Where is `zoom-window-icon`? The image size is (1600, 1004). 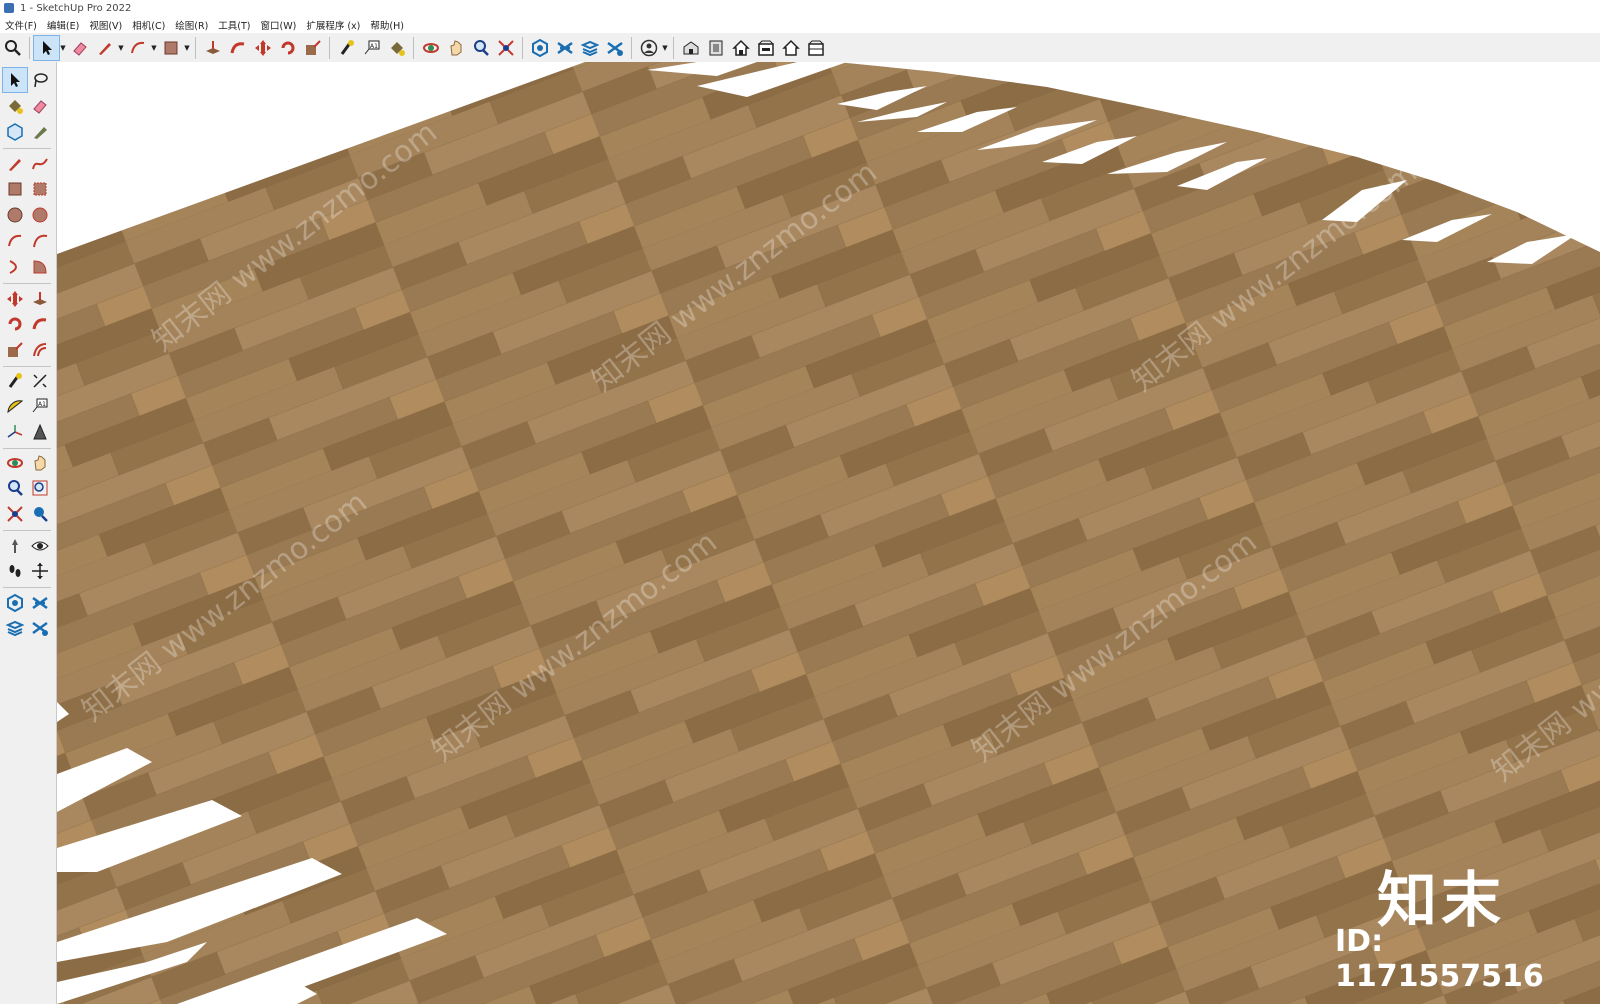
zoom-window-icon is located at coordinates (40, 488).